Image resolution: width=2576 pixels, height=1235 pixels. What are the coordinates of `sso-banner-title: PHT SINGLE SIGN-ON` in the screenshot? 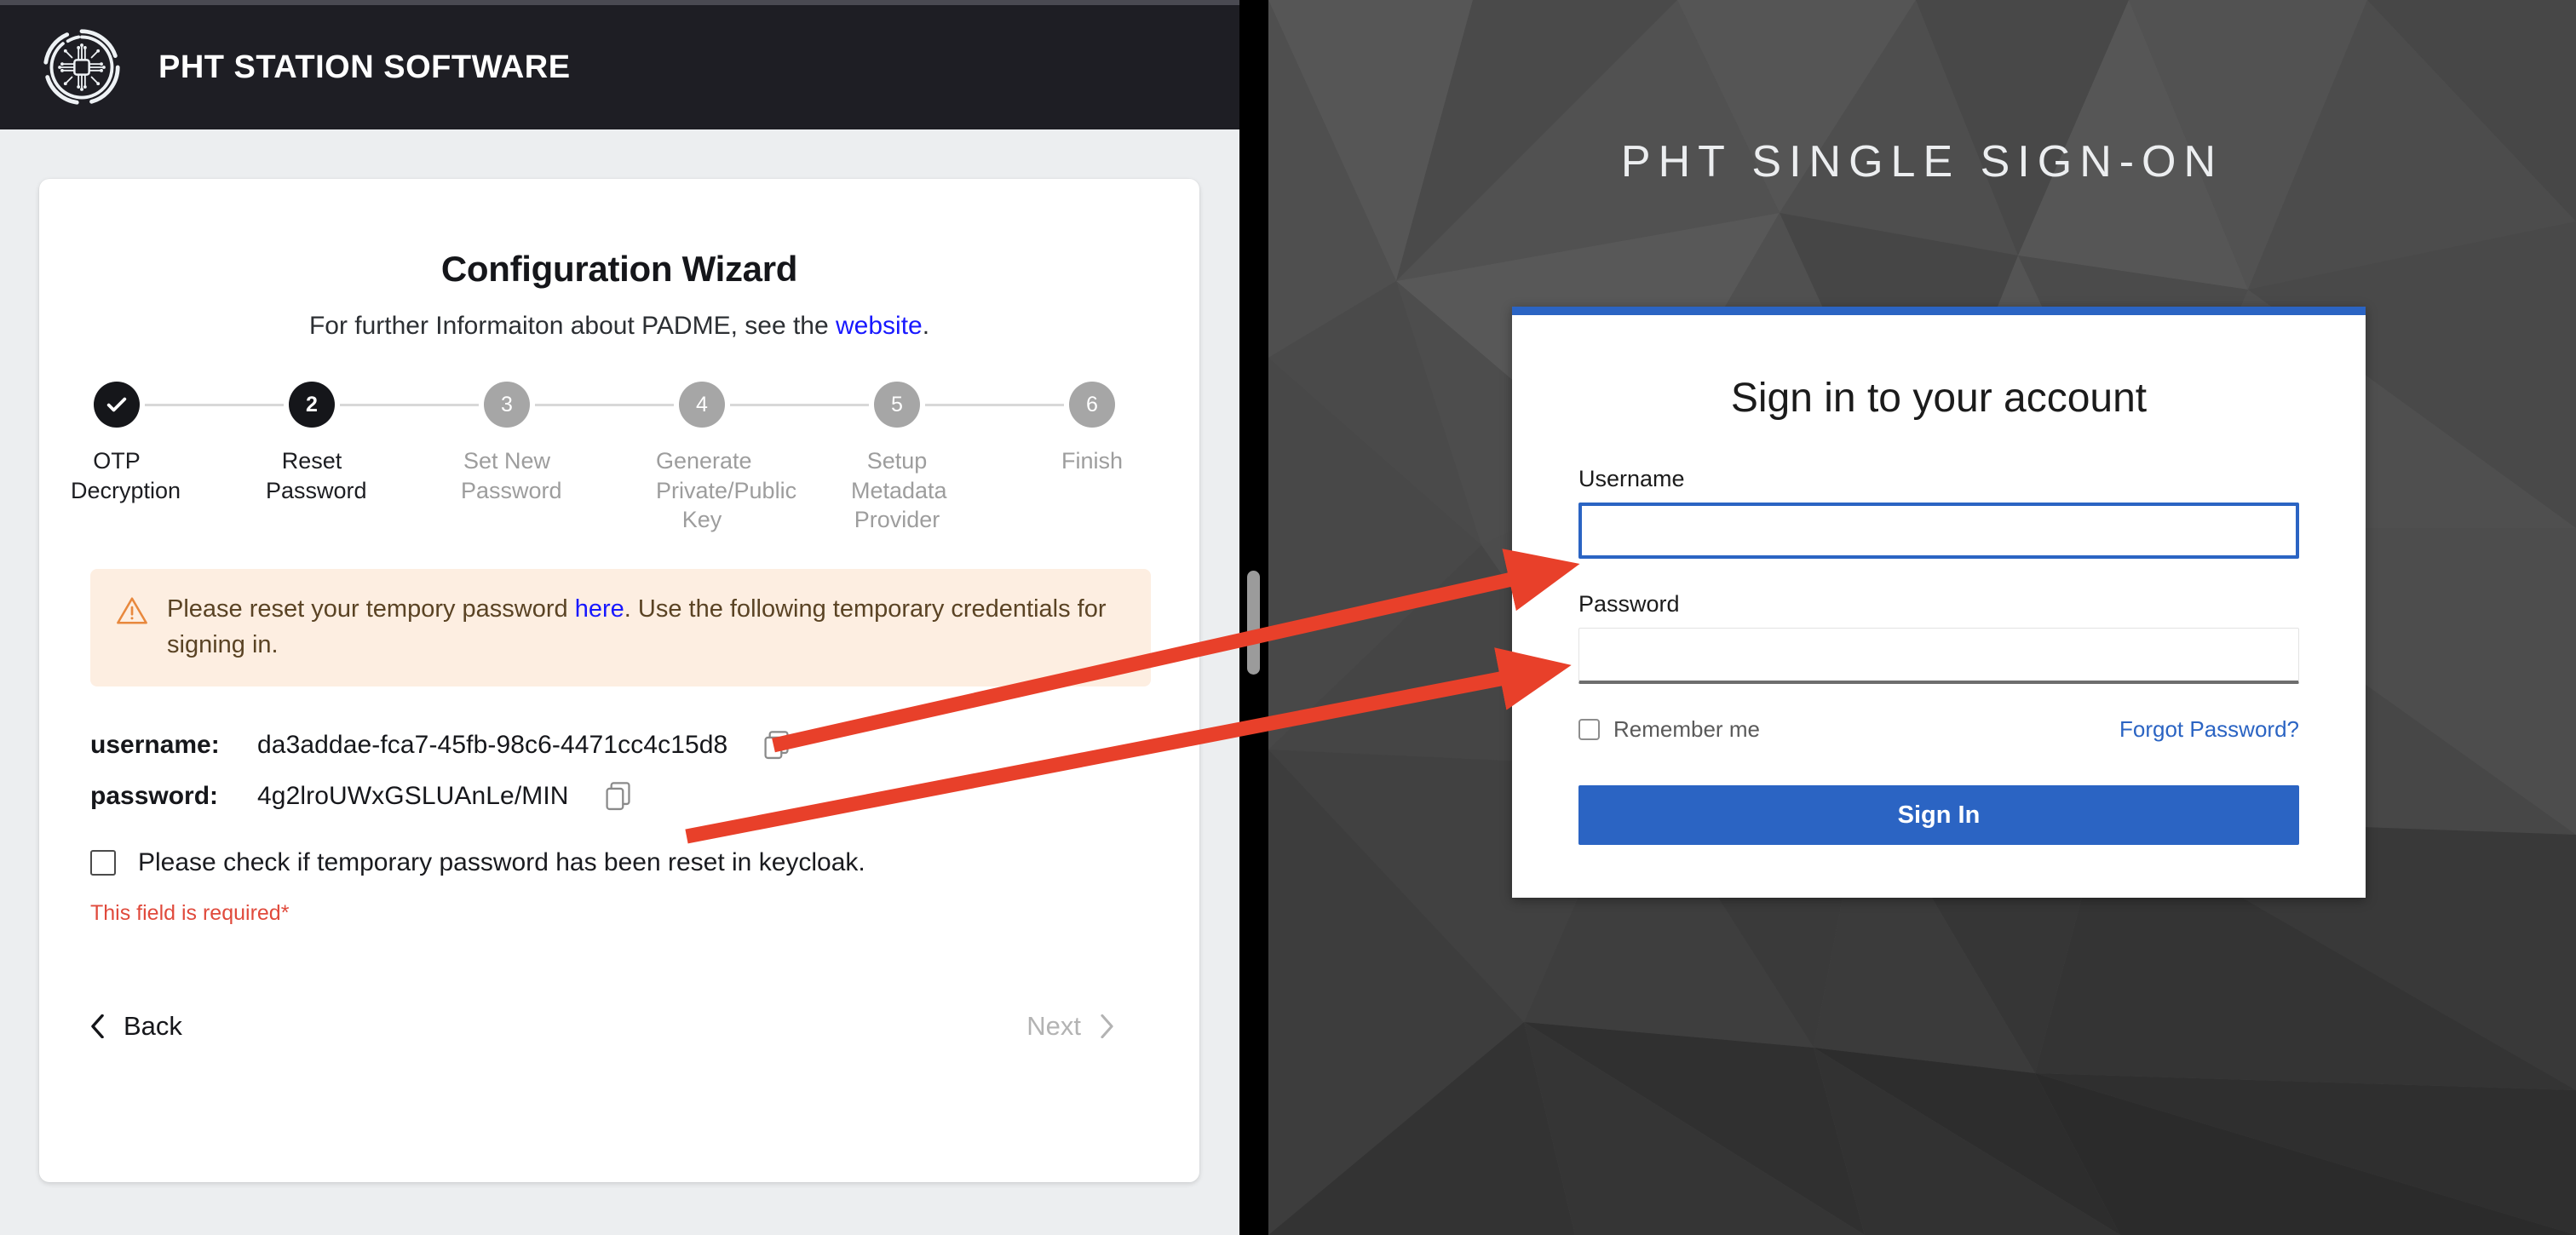 It's located at (1922, 162).